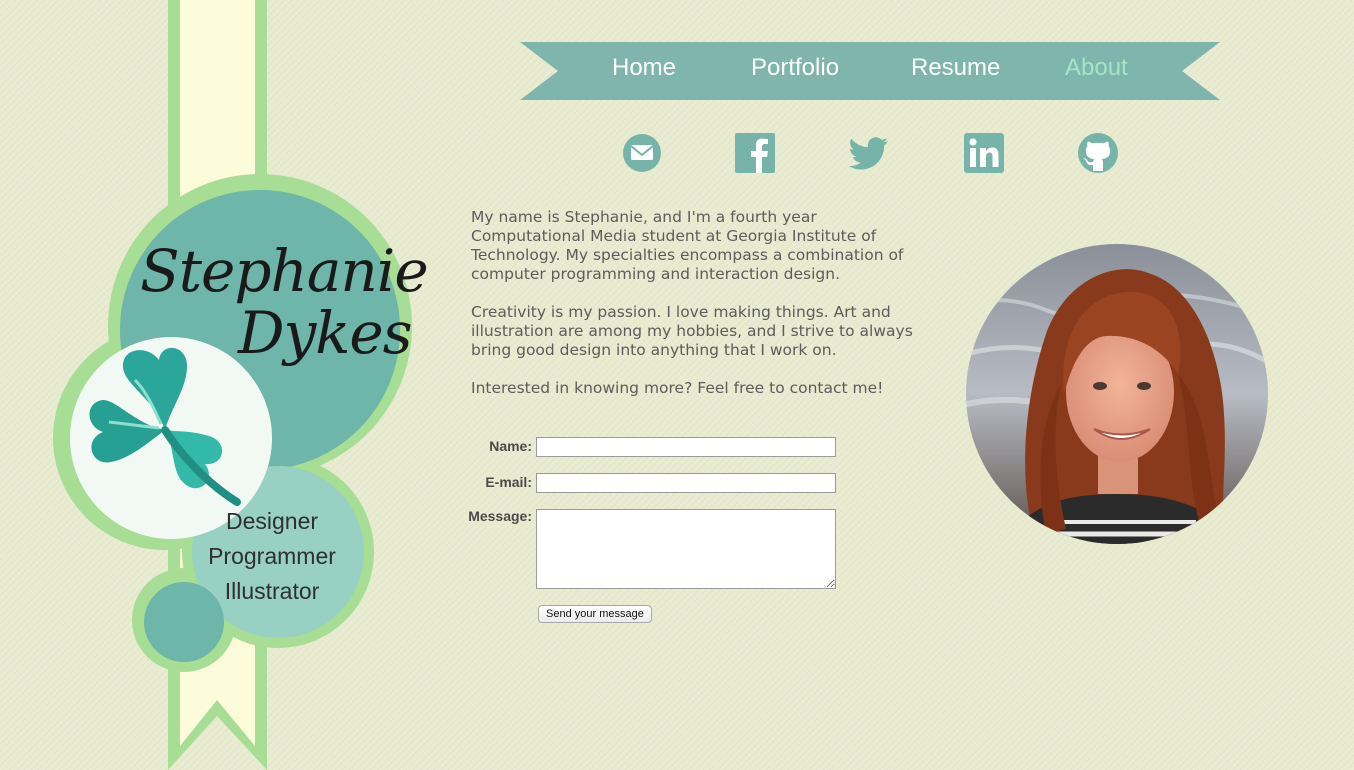 This screenshot has width=1354, height=770. I want to click on role-illustrator: Illustrator, so click(272, 591).